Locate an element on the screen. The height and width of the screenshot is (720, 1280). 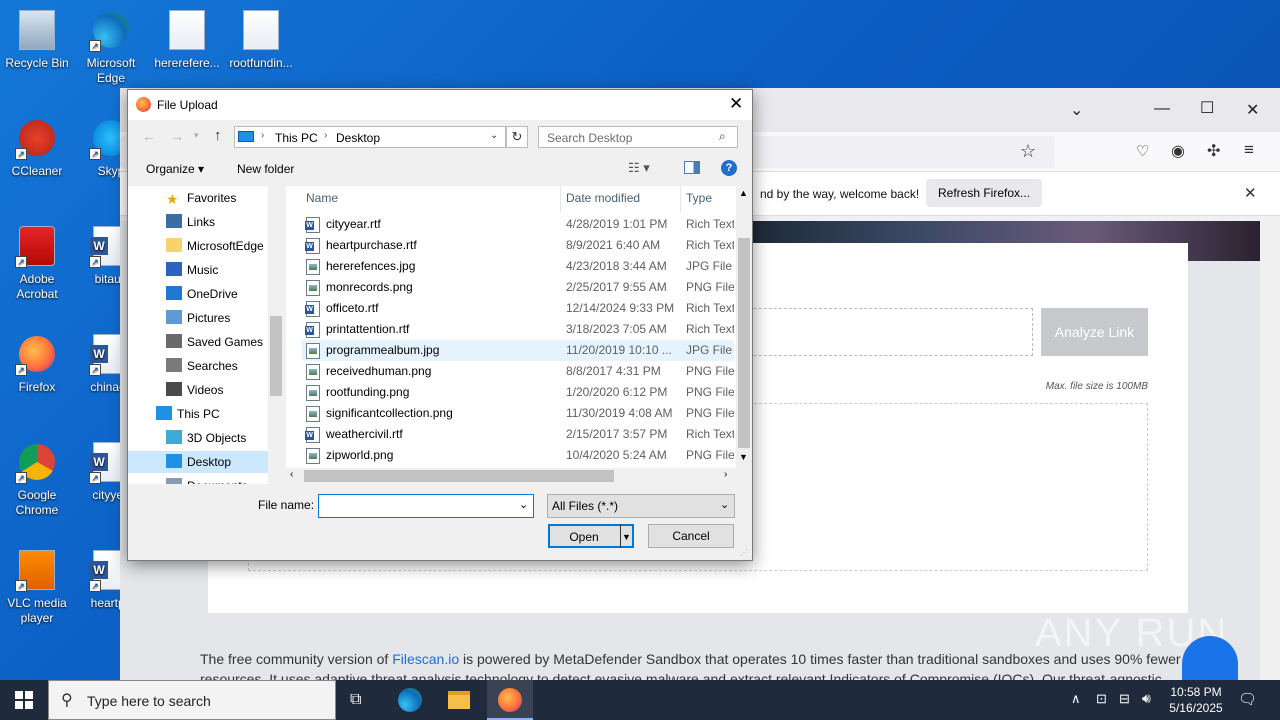
analyze-link-button: Analyze Link is located at coordinates (1094, 332).